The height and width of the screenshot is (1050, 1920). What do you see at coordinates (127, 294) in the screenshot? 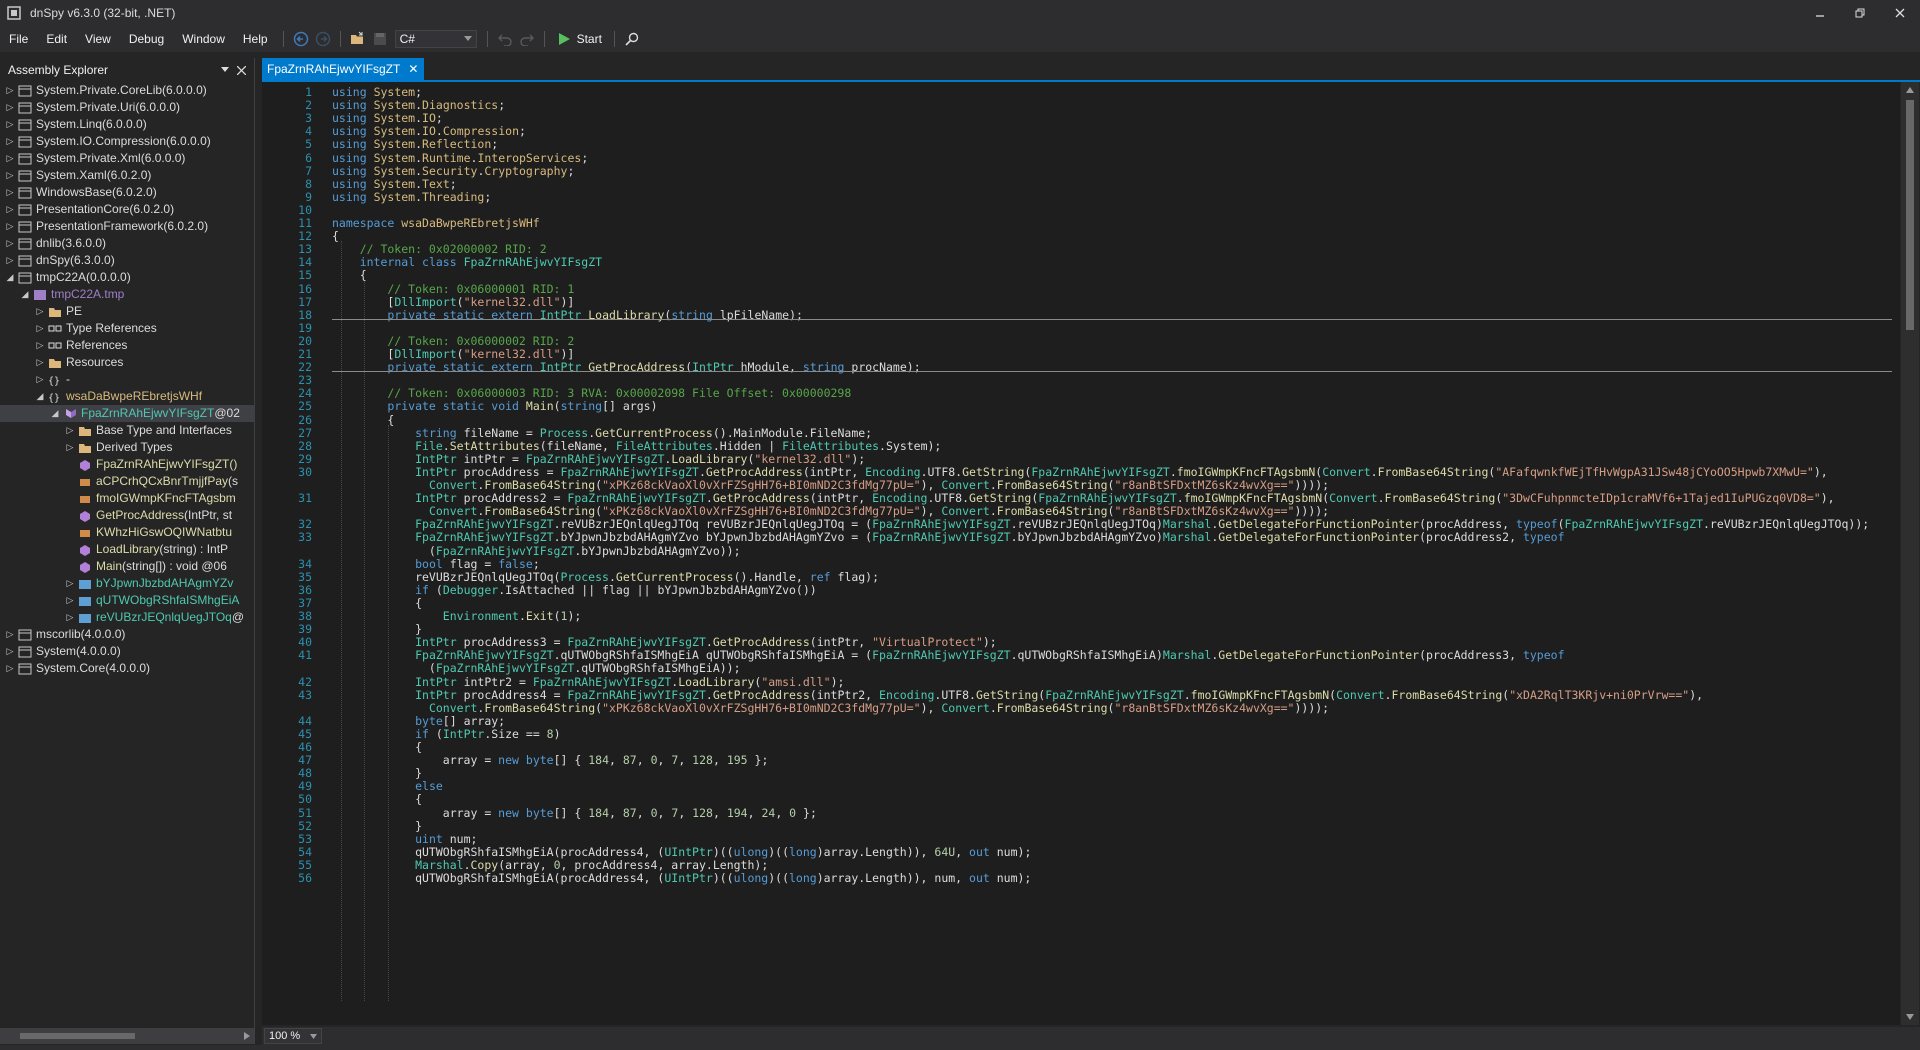
I see `tree-node: ◢ tmpC22A.tmp` at bounding box center [127, 294].